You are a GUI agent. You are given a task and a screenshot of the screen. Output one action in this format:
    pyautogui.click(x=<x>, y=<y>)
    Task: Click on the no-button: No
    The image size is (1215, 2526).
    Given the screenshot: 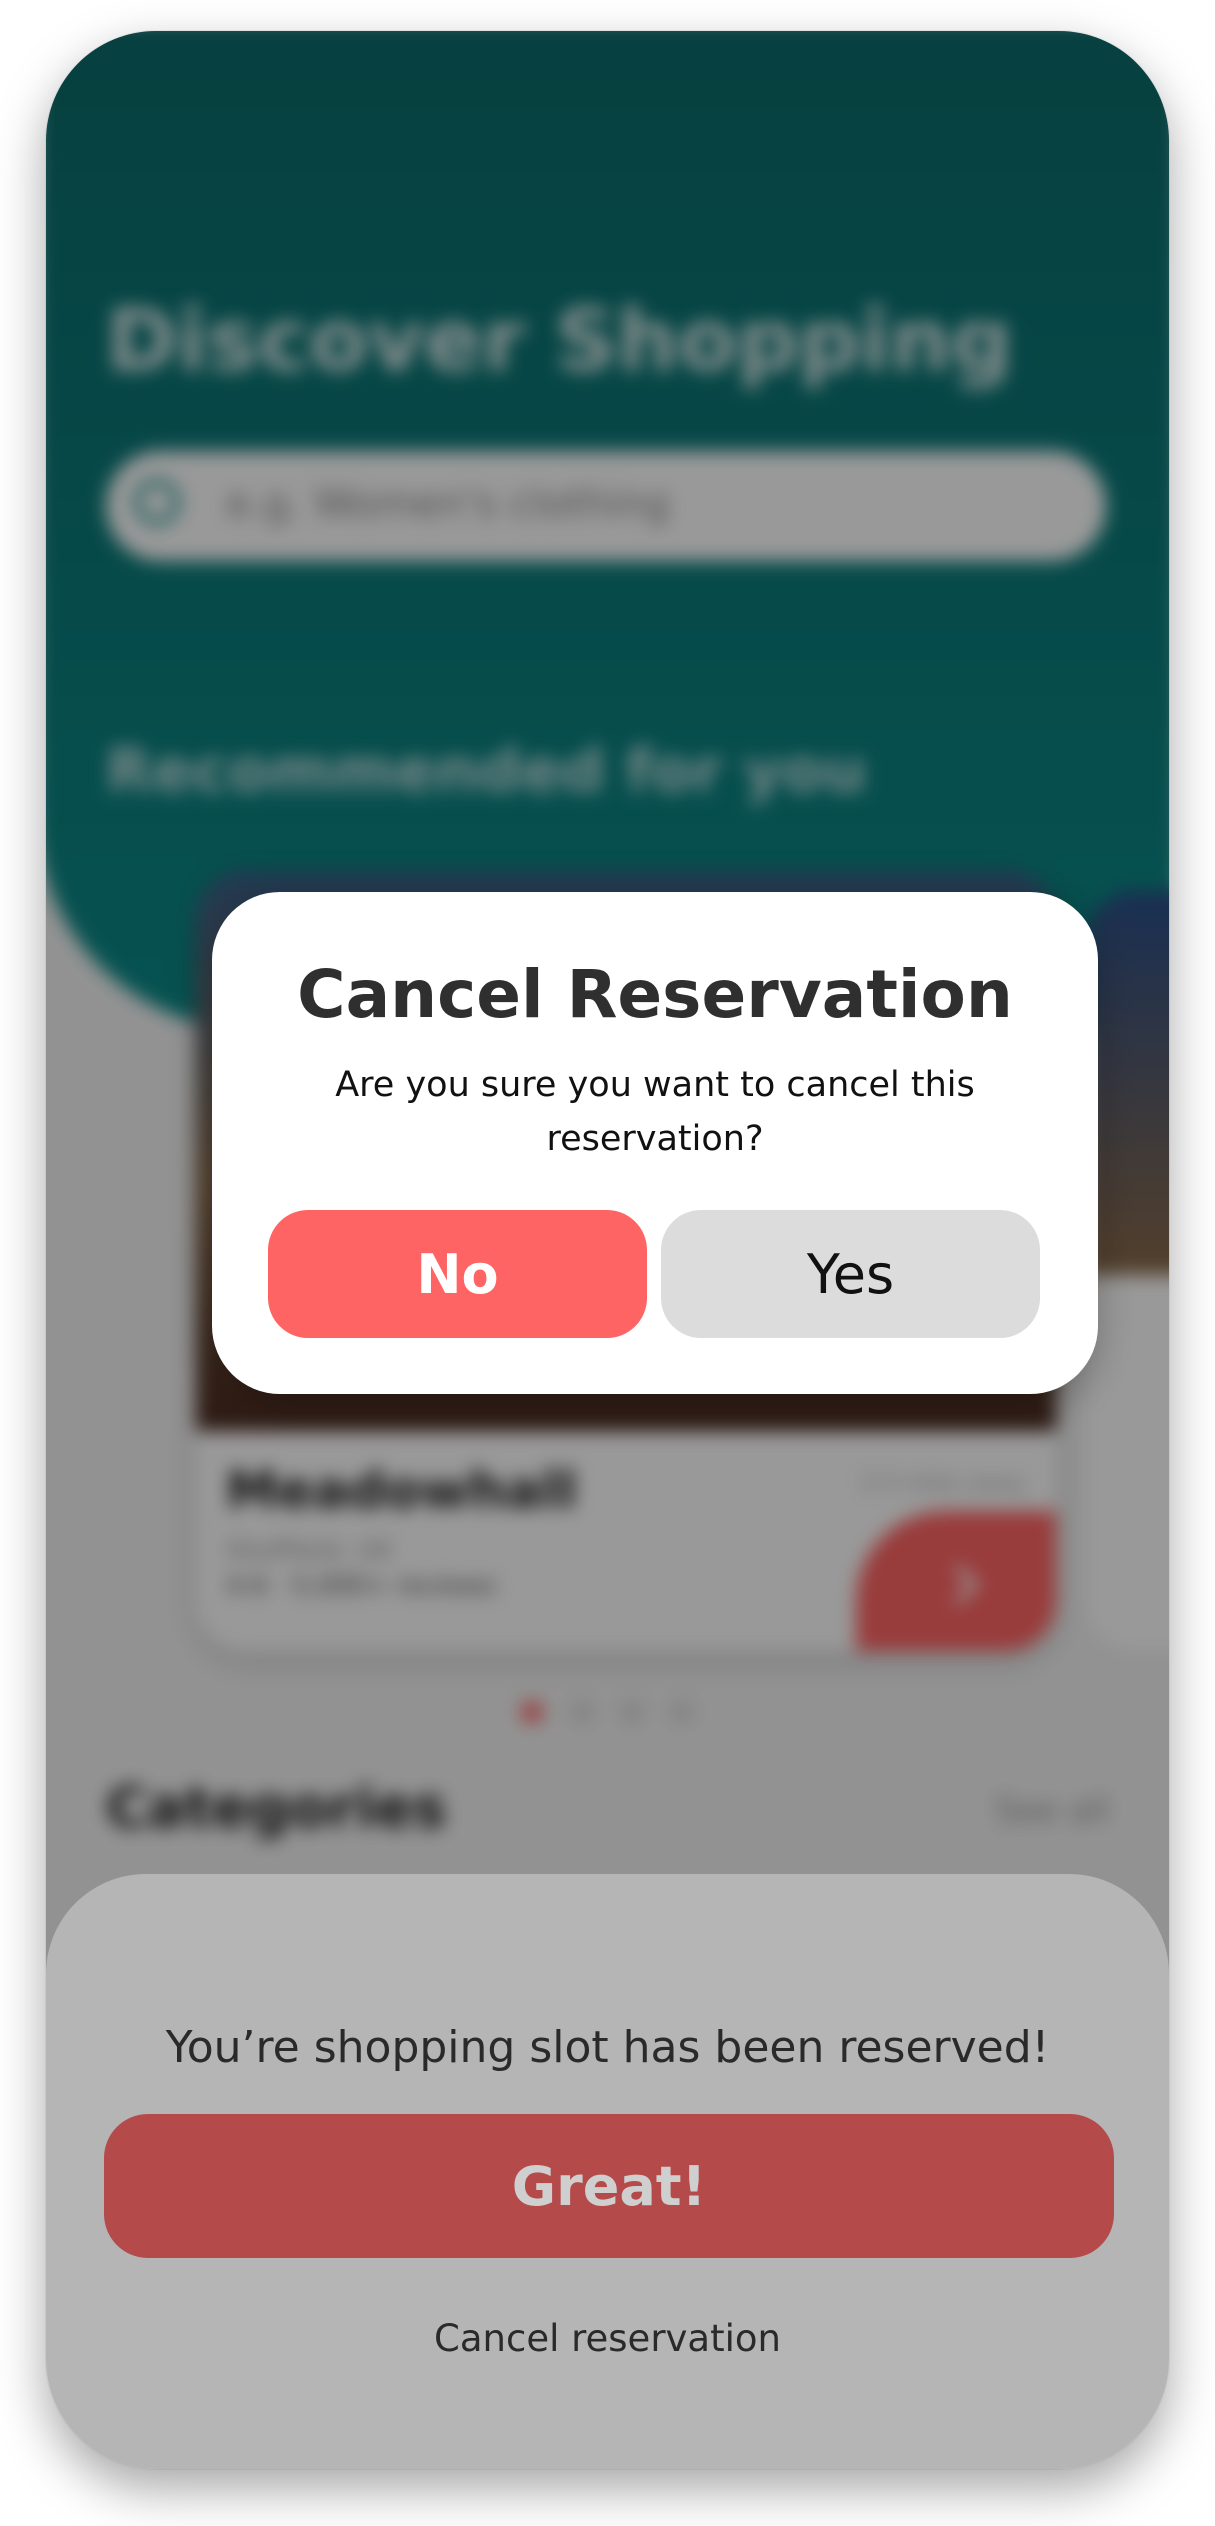 What is the action you would take?
    pyautogui.click(x=457, y=1274)
    